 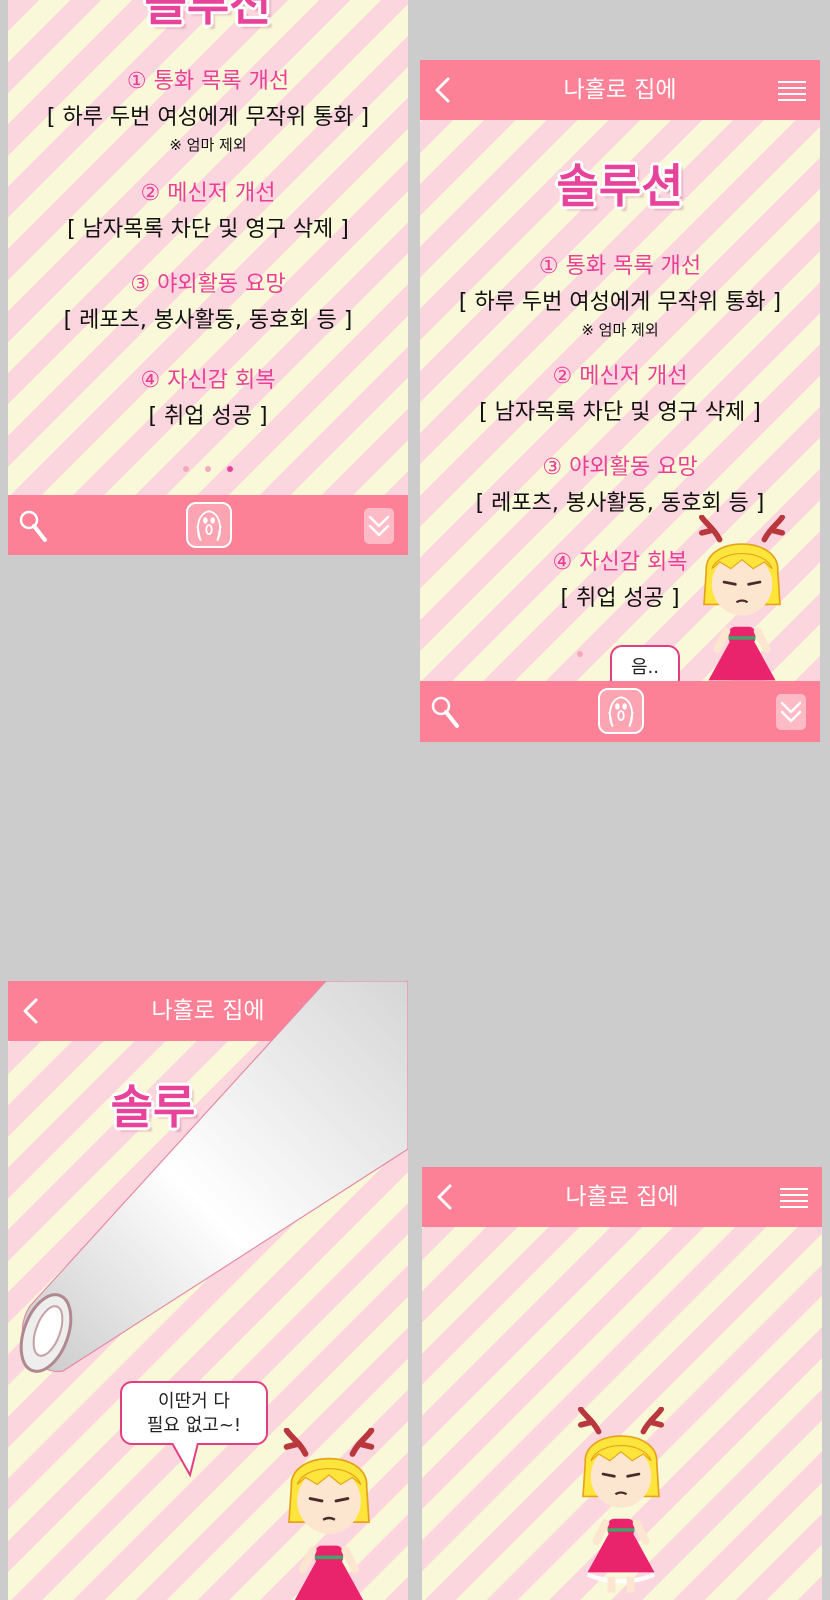 I want to click on bubble-line-1: 이딴거 다, so click(x=194, y=1401).